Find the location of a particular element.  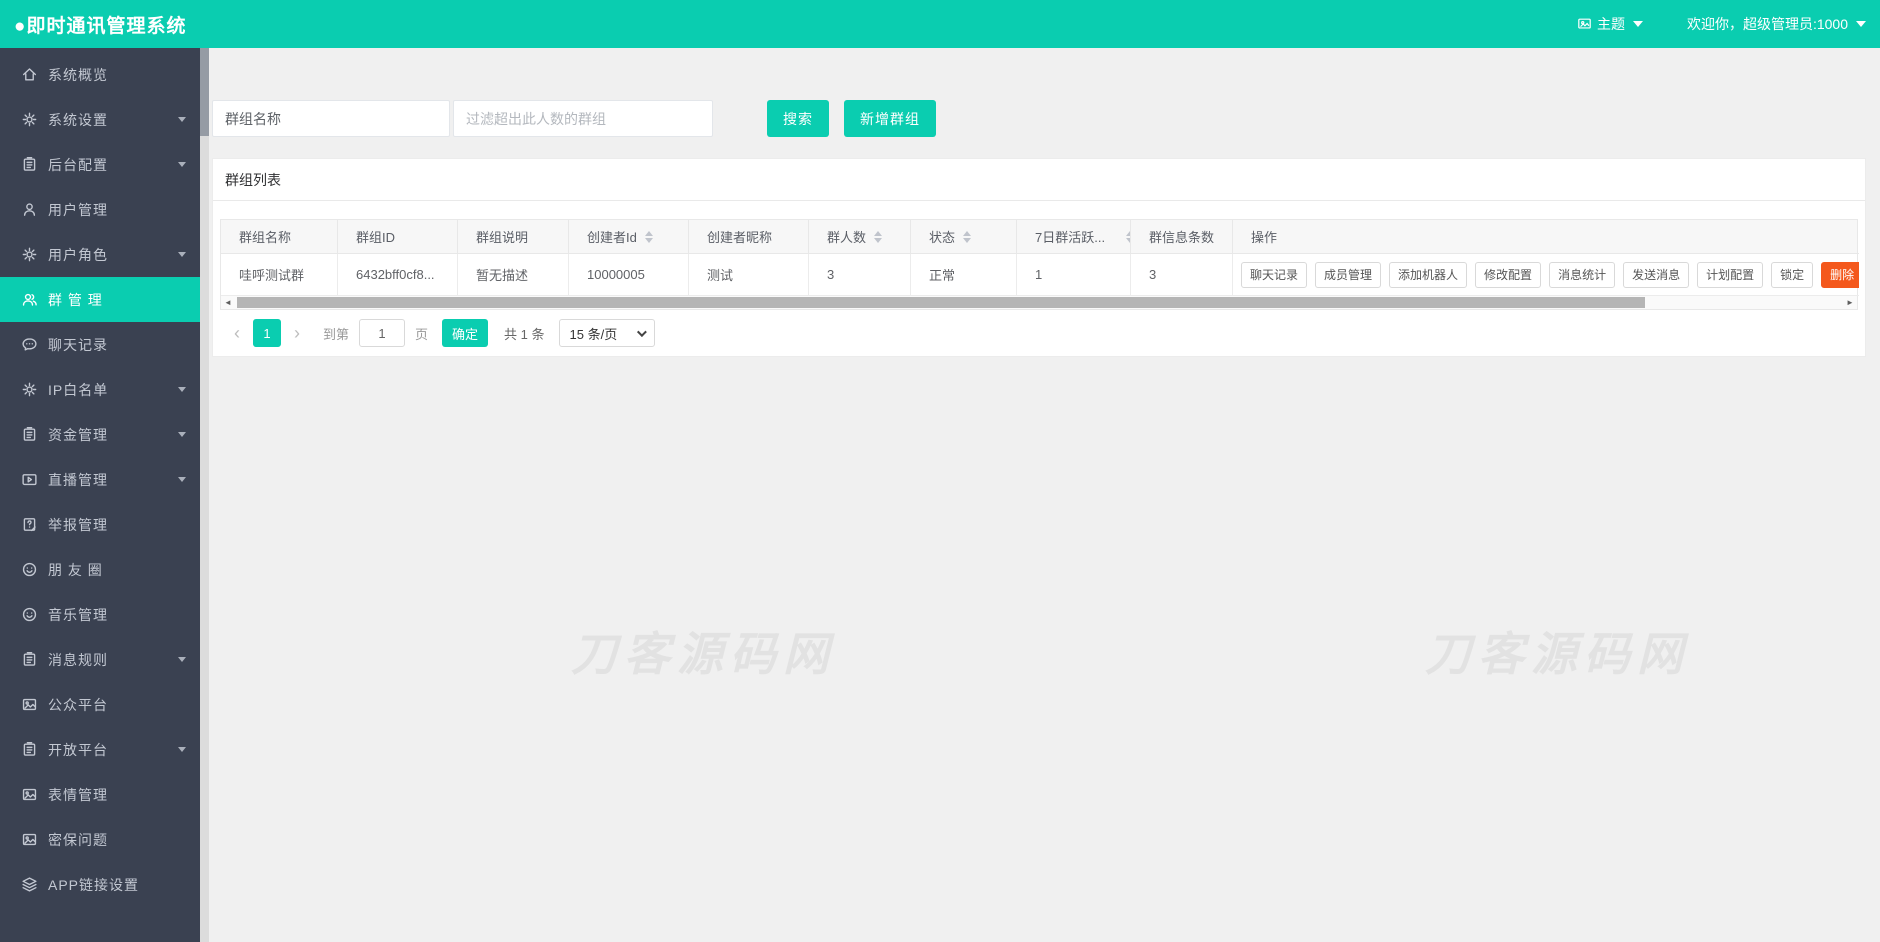

page-number-button: 1 is located at coordinates (267, 333).